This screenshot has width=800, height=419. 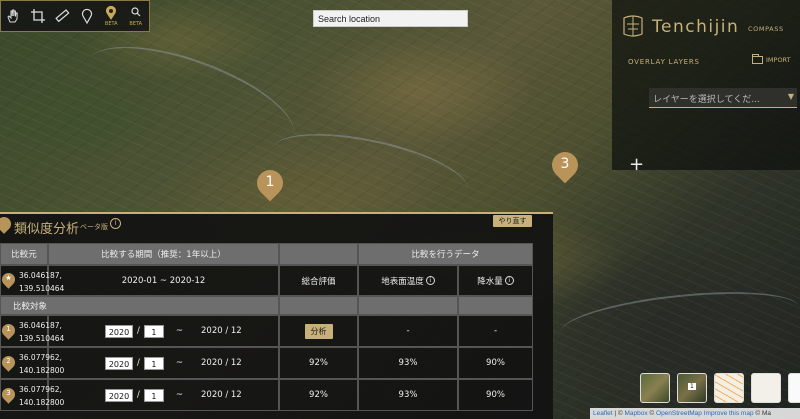 What do you see at coordinates (729, 413) in the screenshot?
I see `improve-link: Improve this map` at bounding box center [729, 413].